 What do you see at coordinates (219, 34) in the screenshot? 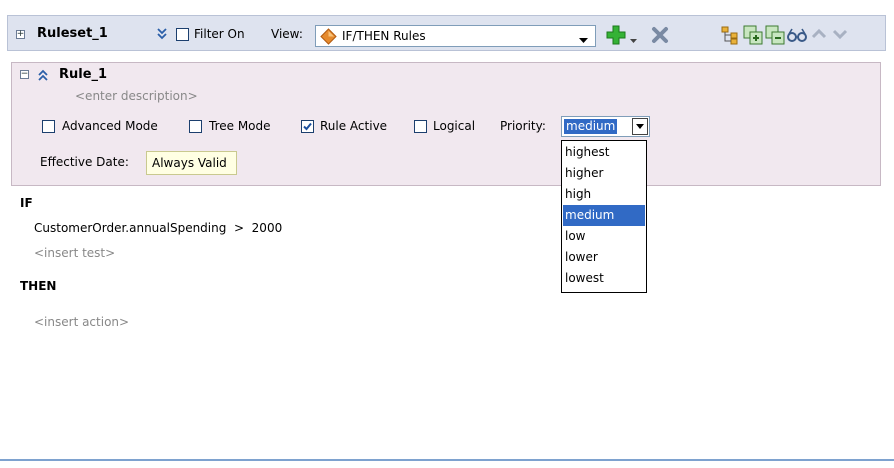
I see `filter-label: Filter On` at bounding box center [219, 34].